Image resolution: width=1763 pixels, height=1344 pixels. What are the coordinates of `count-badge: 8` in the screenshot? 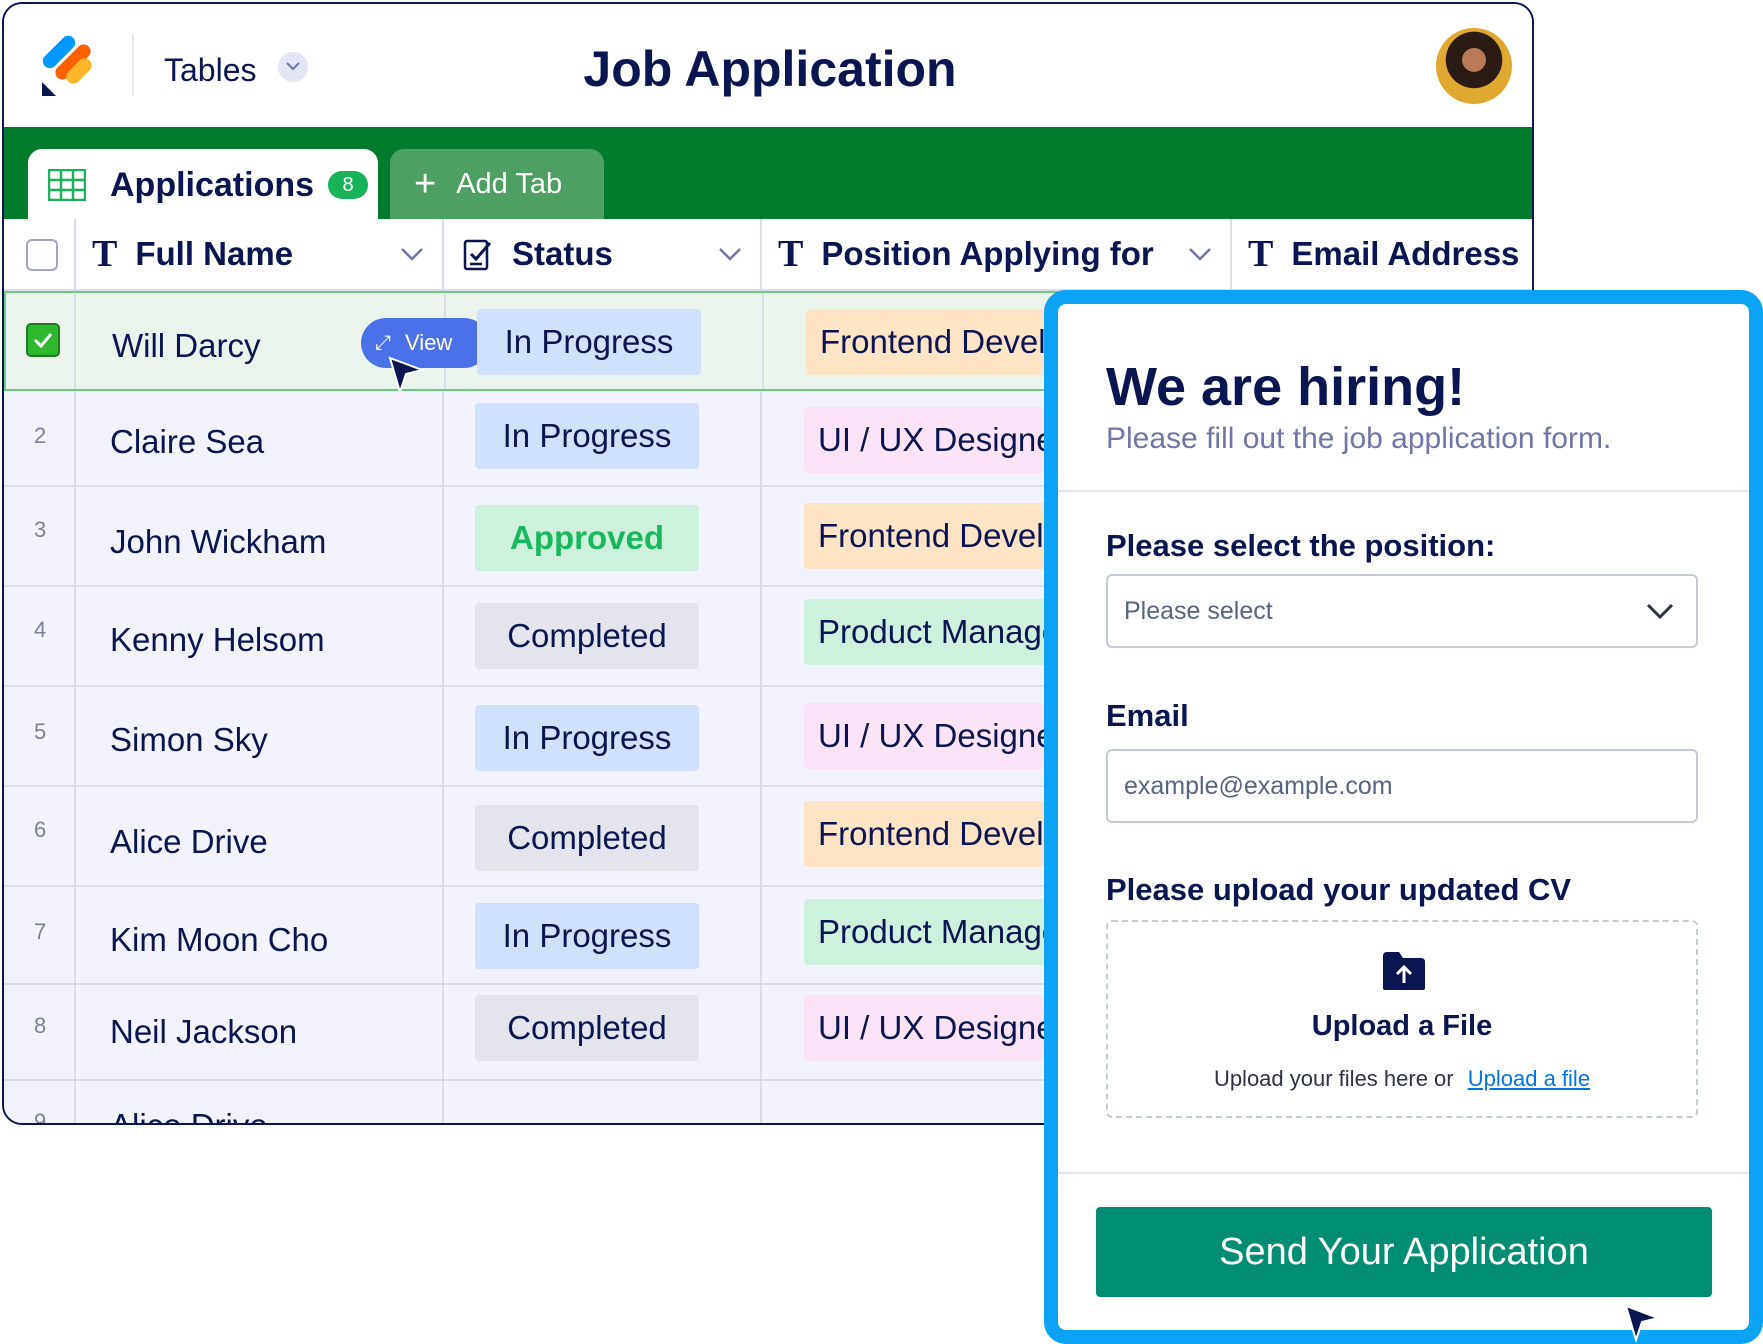 It's located at (348, 185).